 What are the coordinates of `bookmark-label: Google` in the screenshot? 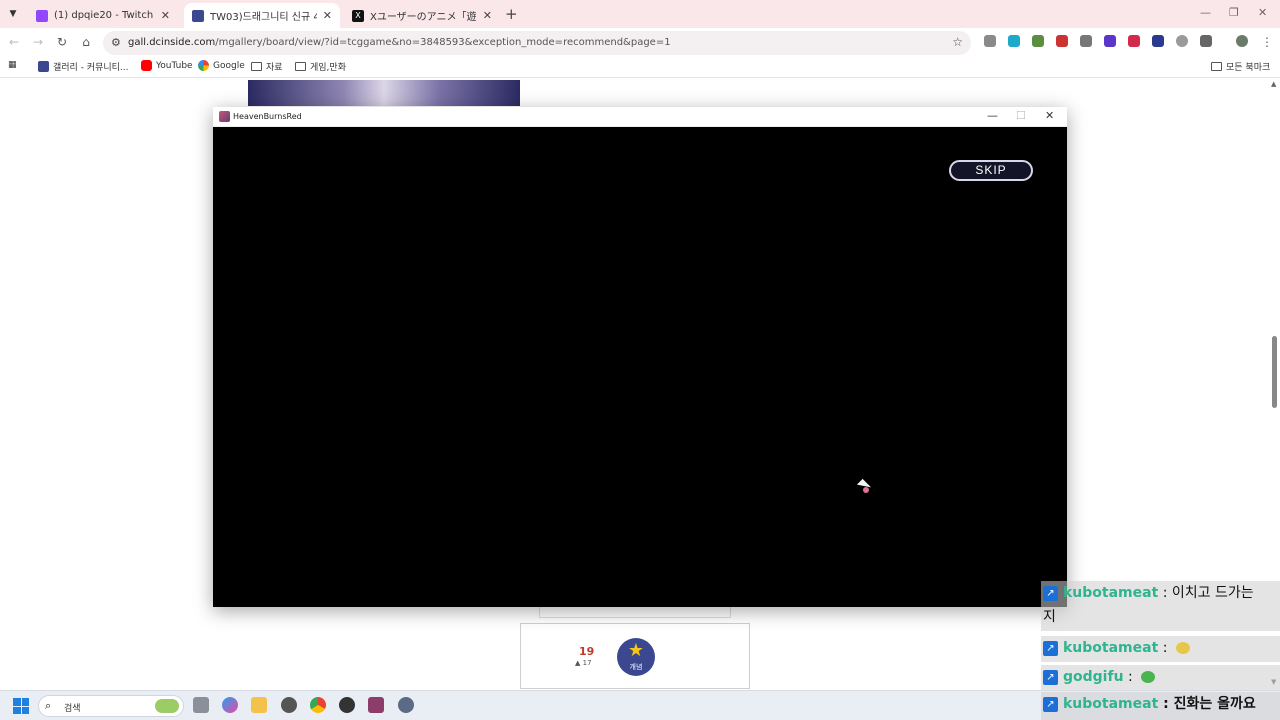 It's located at (229, 65).